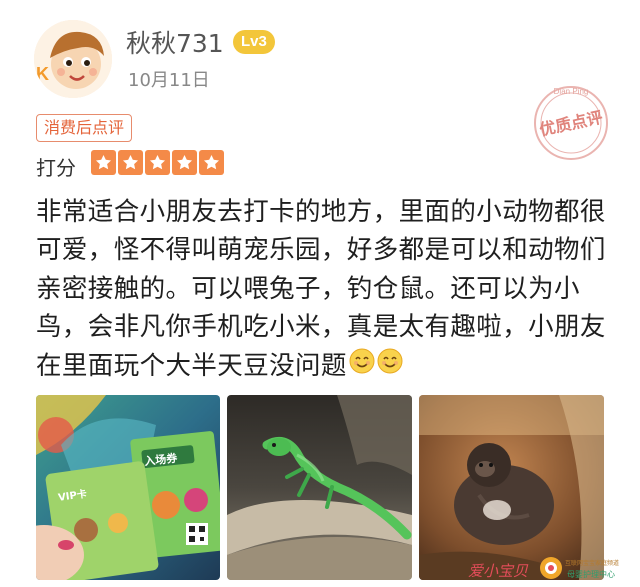 Image resolution: width=640 pixels, height=587 pixels. Describe the element at coordinates (591, 574) in the screenshot. I see `watermark-sub-bottom: 母婴护理中心` at that location.